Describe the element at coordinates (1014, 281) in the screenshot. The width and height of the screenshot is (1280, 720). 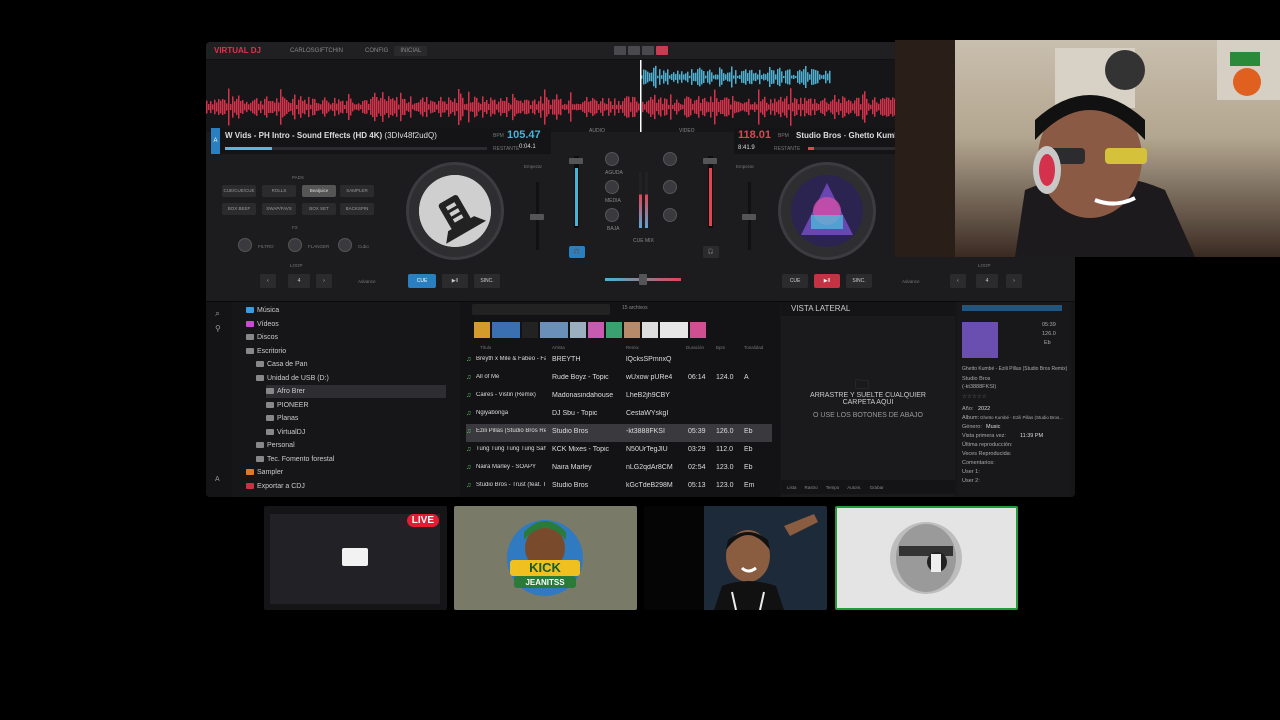
I see `loop-next-b: ›` at that location.